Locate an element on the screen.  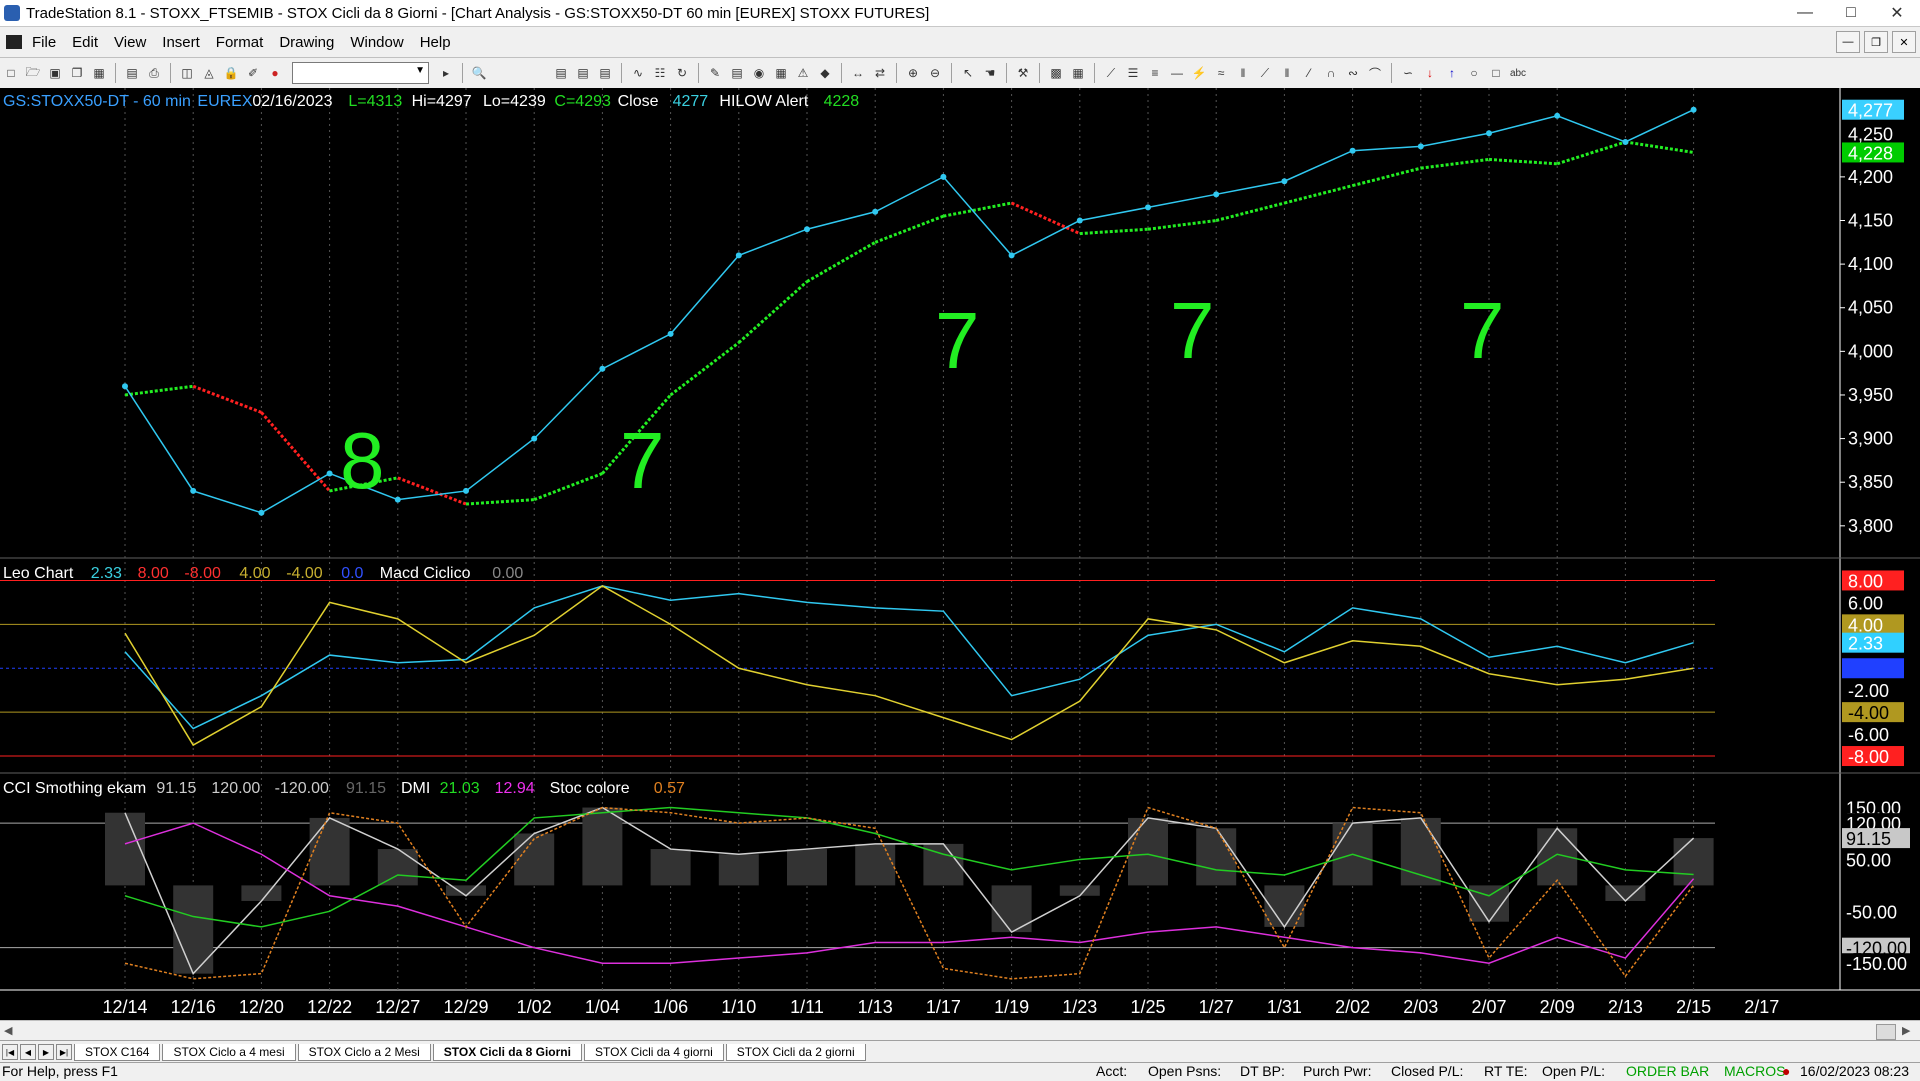
cycle-lines-icon: ∩ is located at coordinates (1331, 73).